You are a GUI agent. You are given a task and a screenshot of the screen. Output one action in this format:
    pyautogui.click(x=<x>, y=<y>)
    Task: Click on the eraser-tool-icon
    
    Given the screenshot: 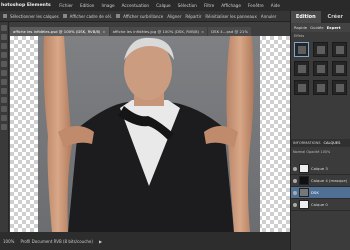 What is the action you would take?
    pyautogui.click(x=4, y=100)
    